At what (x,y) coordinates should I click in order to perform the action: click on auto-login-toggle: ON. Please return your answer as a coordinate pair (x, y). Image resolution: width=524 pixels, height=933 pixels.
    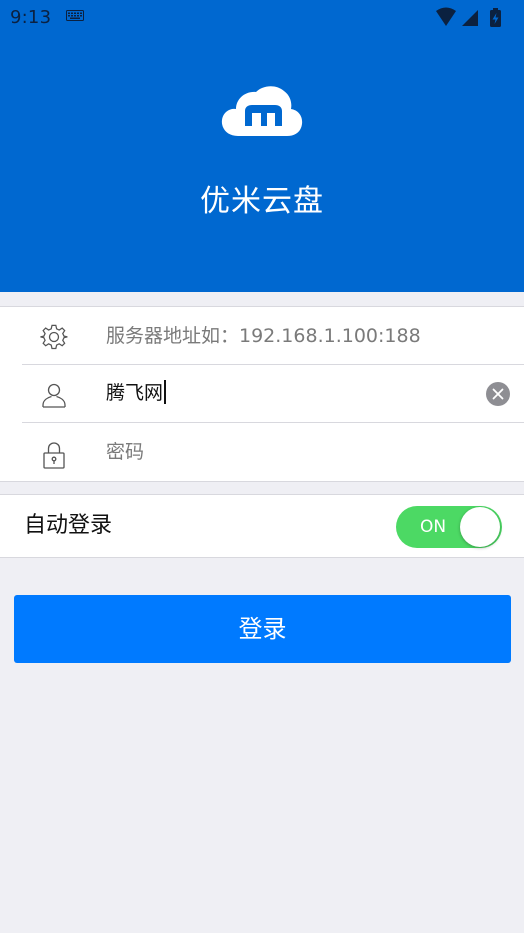
    Looking at the image, I should click on (449, 527).